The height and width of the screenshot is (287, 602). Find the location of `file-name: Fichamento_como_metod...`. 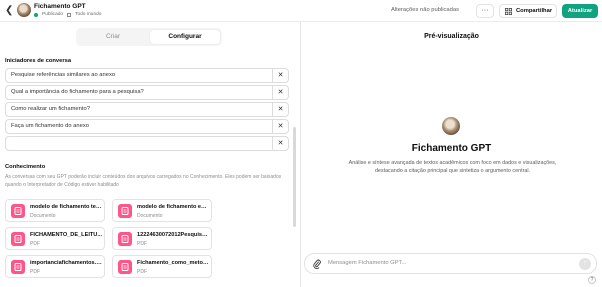

file-name: Fichamento_como_metod... is located at coordinates (173, 263).